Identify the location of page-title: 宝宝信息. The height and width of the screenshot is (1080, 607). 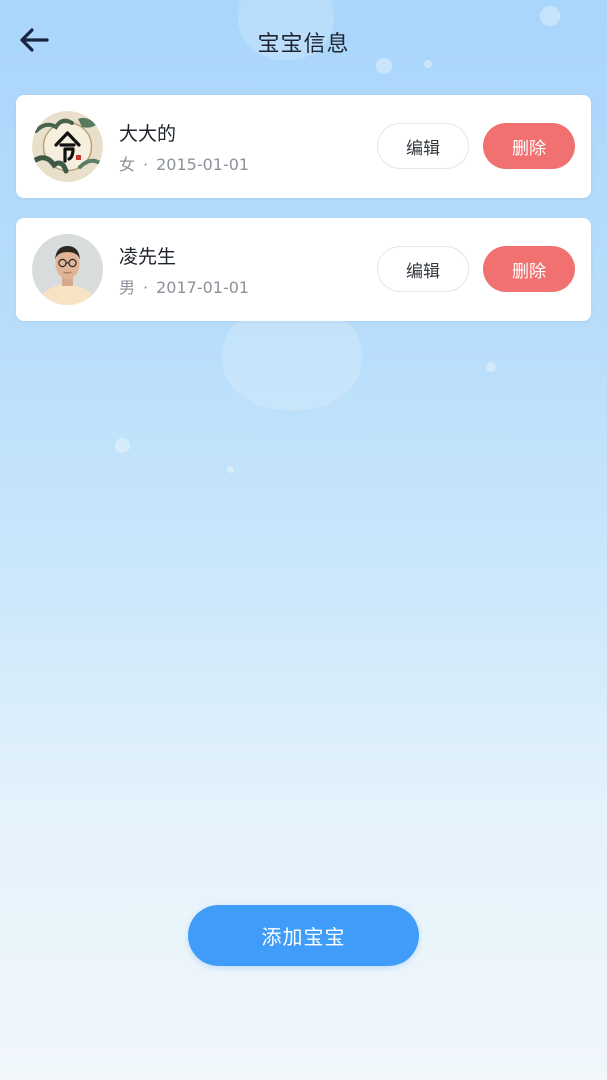
(303, 44).